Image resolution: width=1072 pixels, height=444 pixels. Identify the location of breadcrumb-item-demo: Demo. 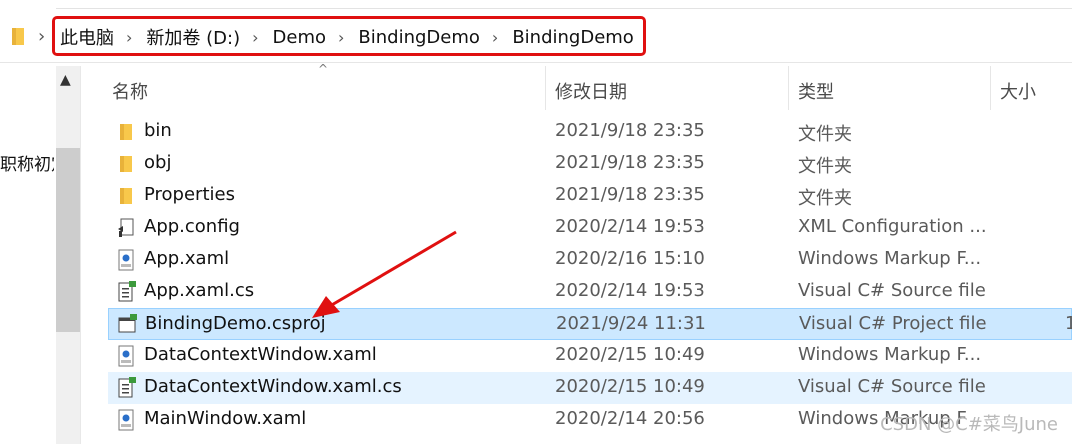
(299, 37).